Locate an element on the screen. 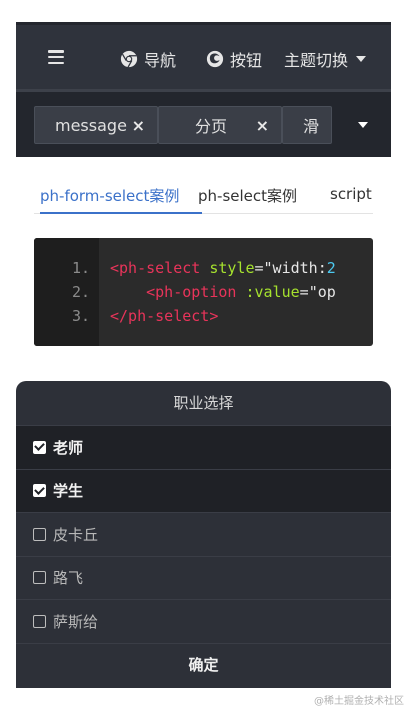 The height and width of the screenshot is (717, 410). nav-item-buttons: 按钮 is located at coordinates (234, 59).